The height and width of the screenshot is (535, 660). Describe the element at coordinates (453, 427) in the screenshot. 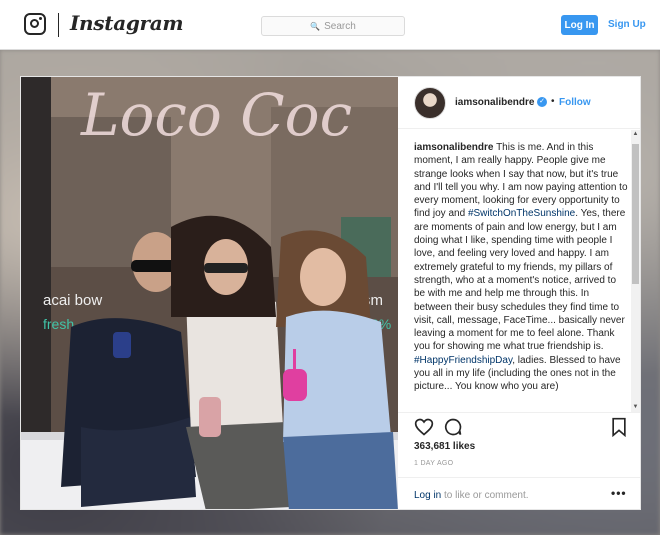

I see `comment-icon` at that location.